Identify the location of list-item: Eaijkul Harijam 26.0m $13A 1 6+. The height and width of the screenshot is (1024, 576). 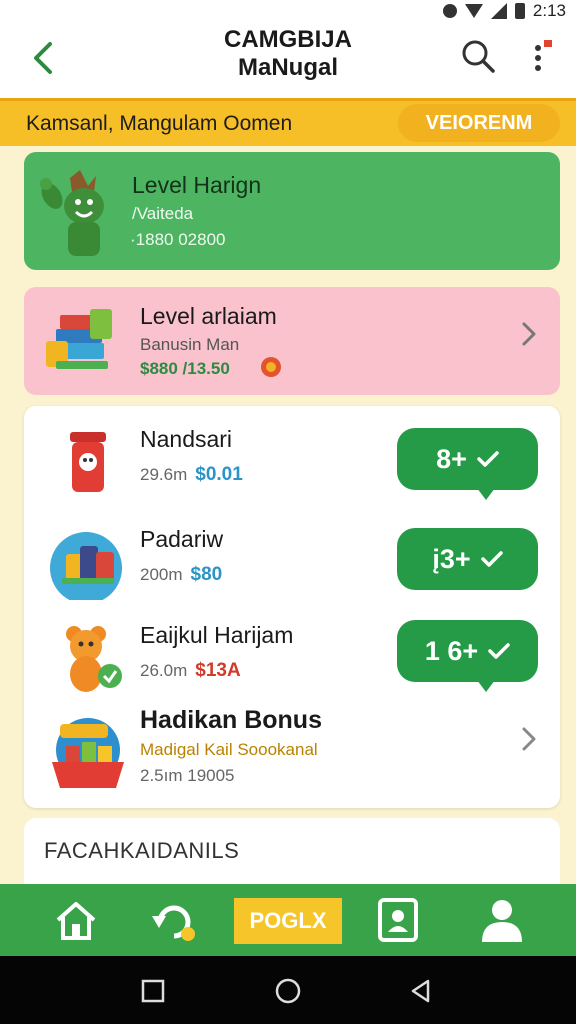
(292, 656).